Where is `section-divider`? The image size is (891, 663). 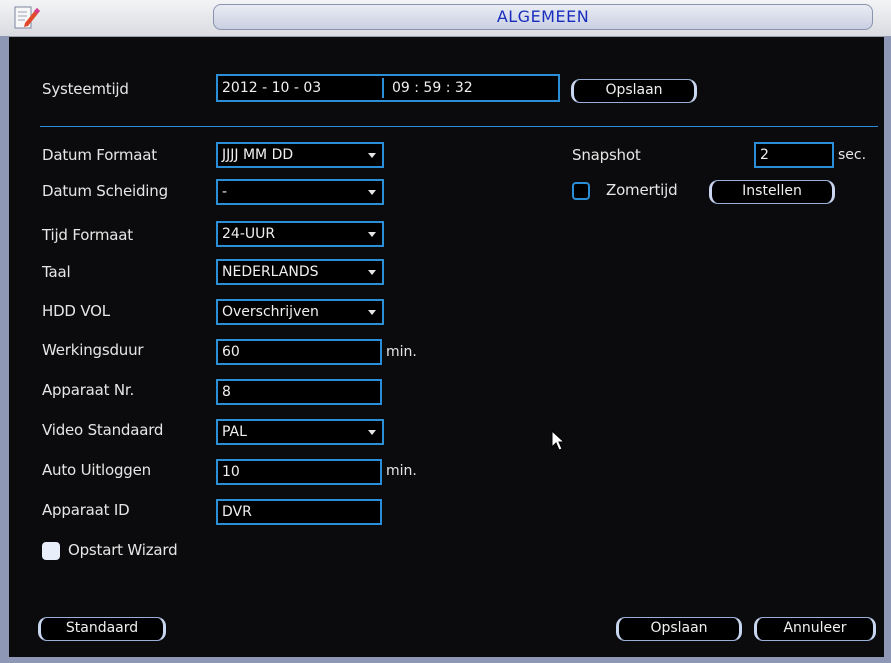
section-divider is located at coordinates (459, 126).